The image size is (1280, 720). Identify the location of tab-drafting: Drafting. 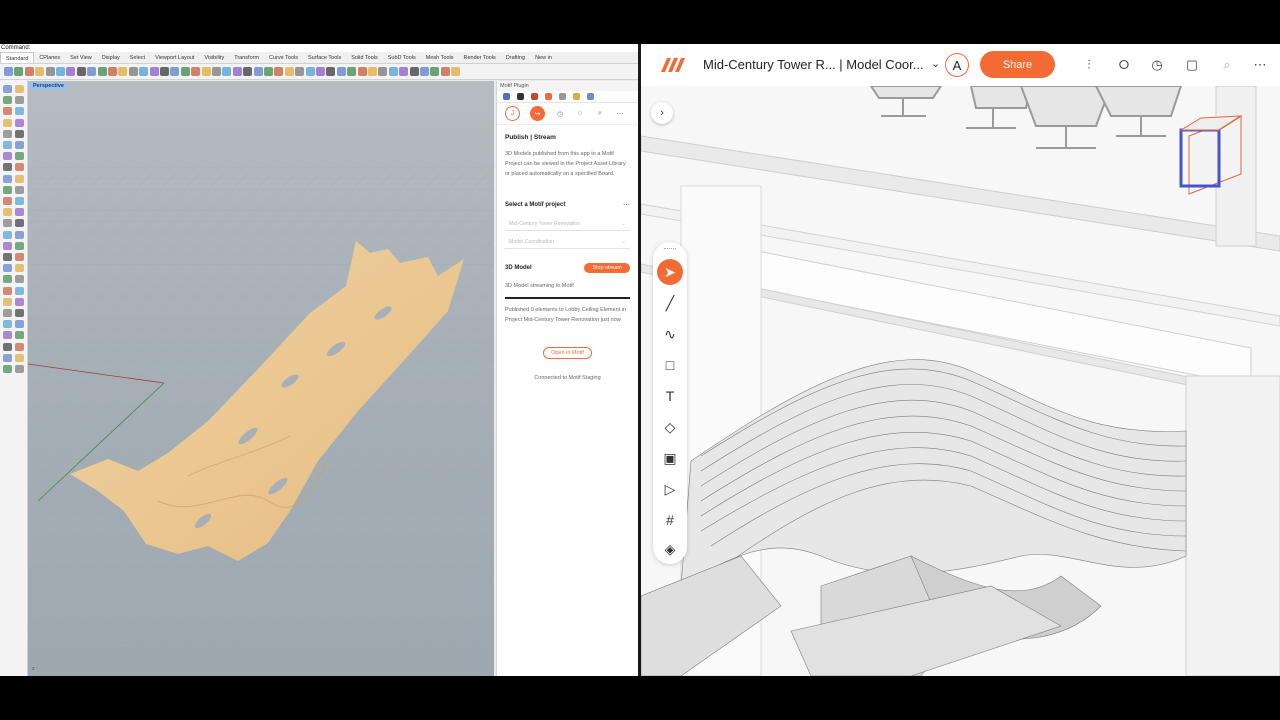
(515, 57).